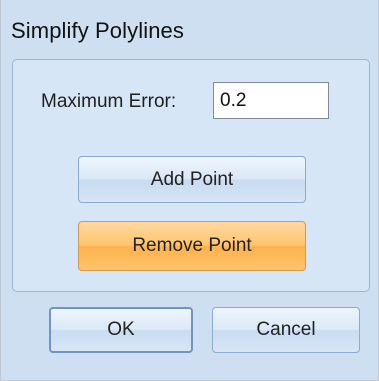 The height and width of the screenshot is (381, 379). Describe the element at coordinates (97, 30) in the screenshot. I see `dialog-title: Simplify Polylines` at that location.